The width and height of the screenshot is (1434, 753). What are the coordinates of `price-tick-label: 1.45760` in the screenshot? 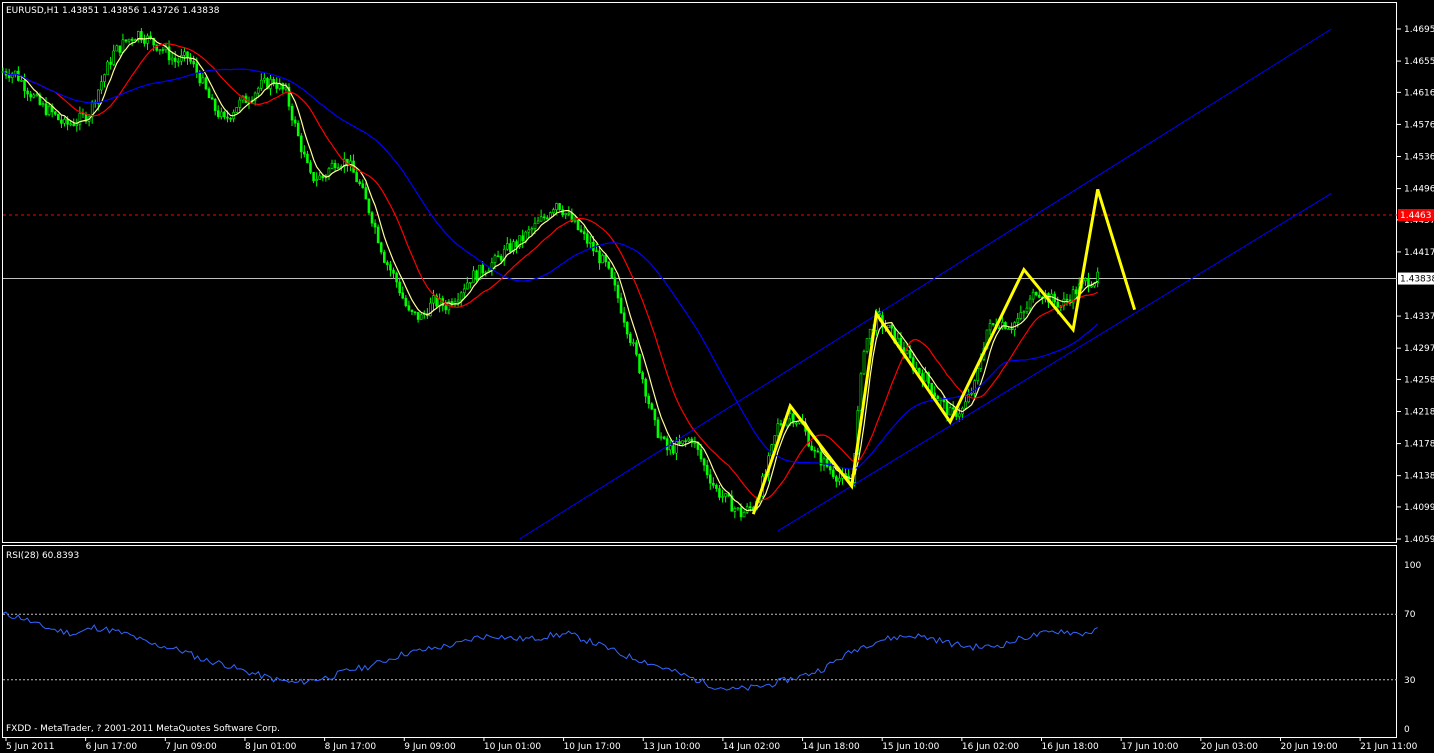 It's located at (1419, 125).